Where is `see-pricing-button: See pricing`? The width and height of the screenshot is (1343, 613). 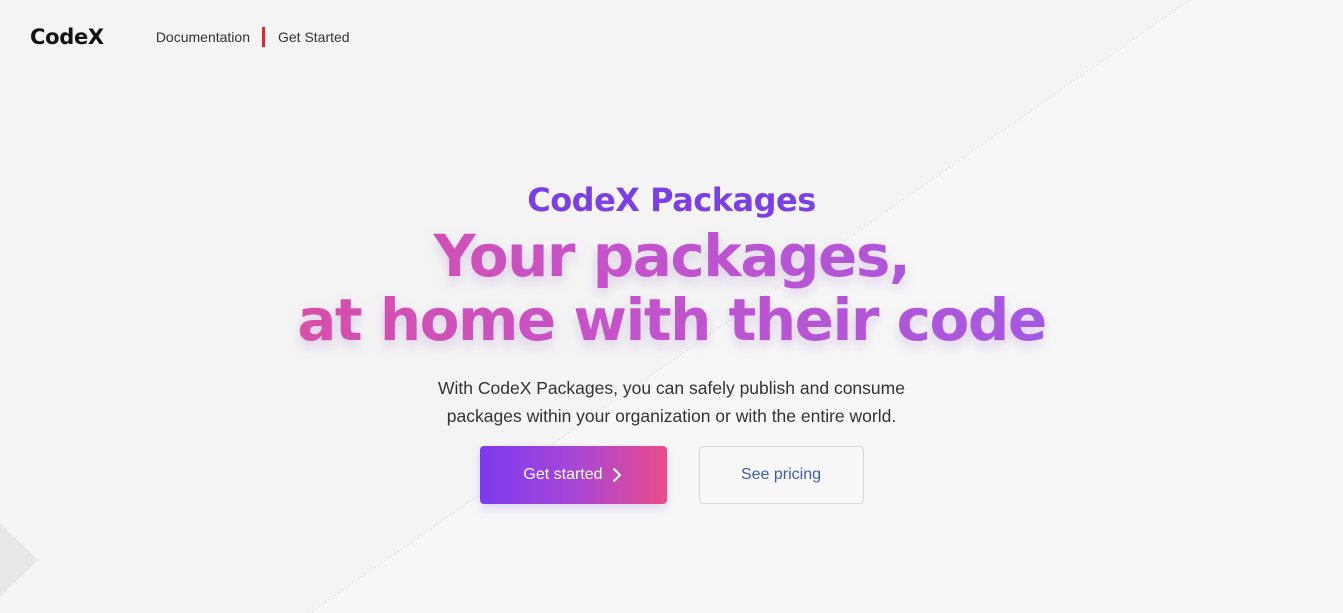
see-pricing-button: See pricing is located at coordinates (781, 475).